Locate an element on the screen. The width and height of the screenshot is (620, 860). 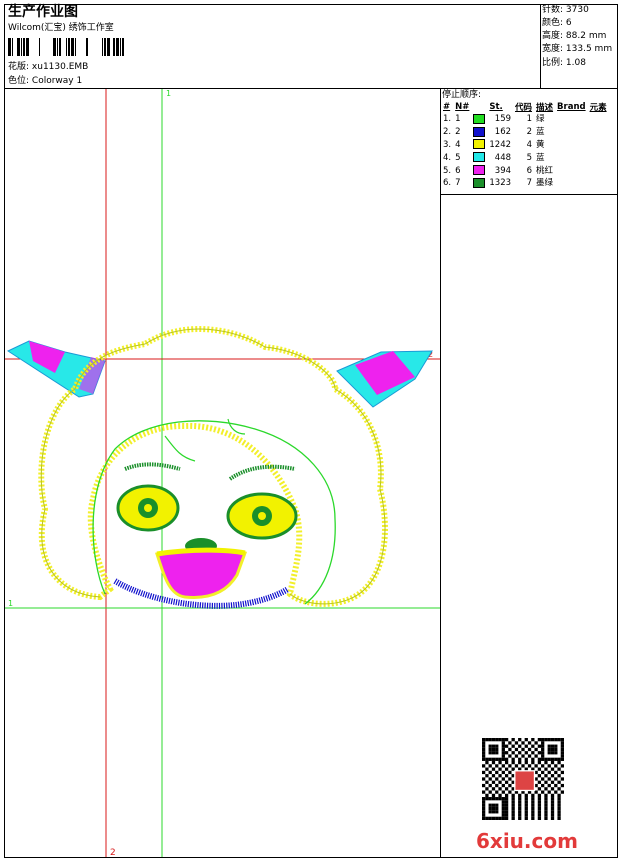
info-stitches: 针数: 3730 is located at coordinates (565, 10).